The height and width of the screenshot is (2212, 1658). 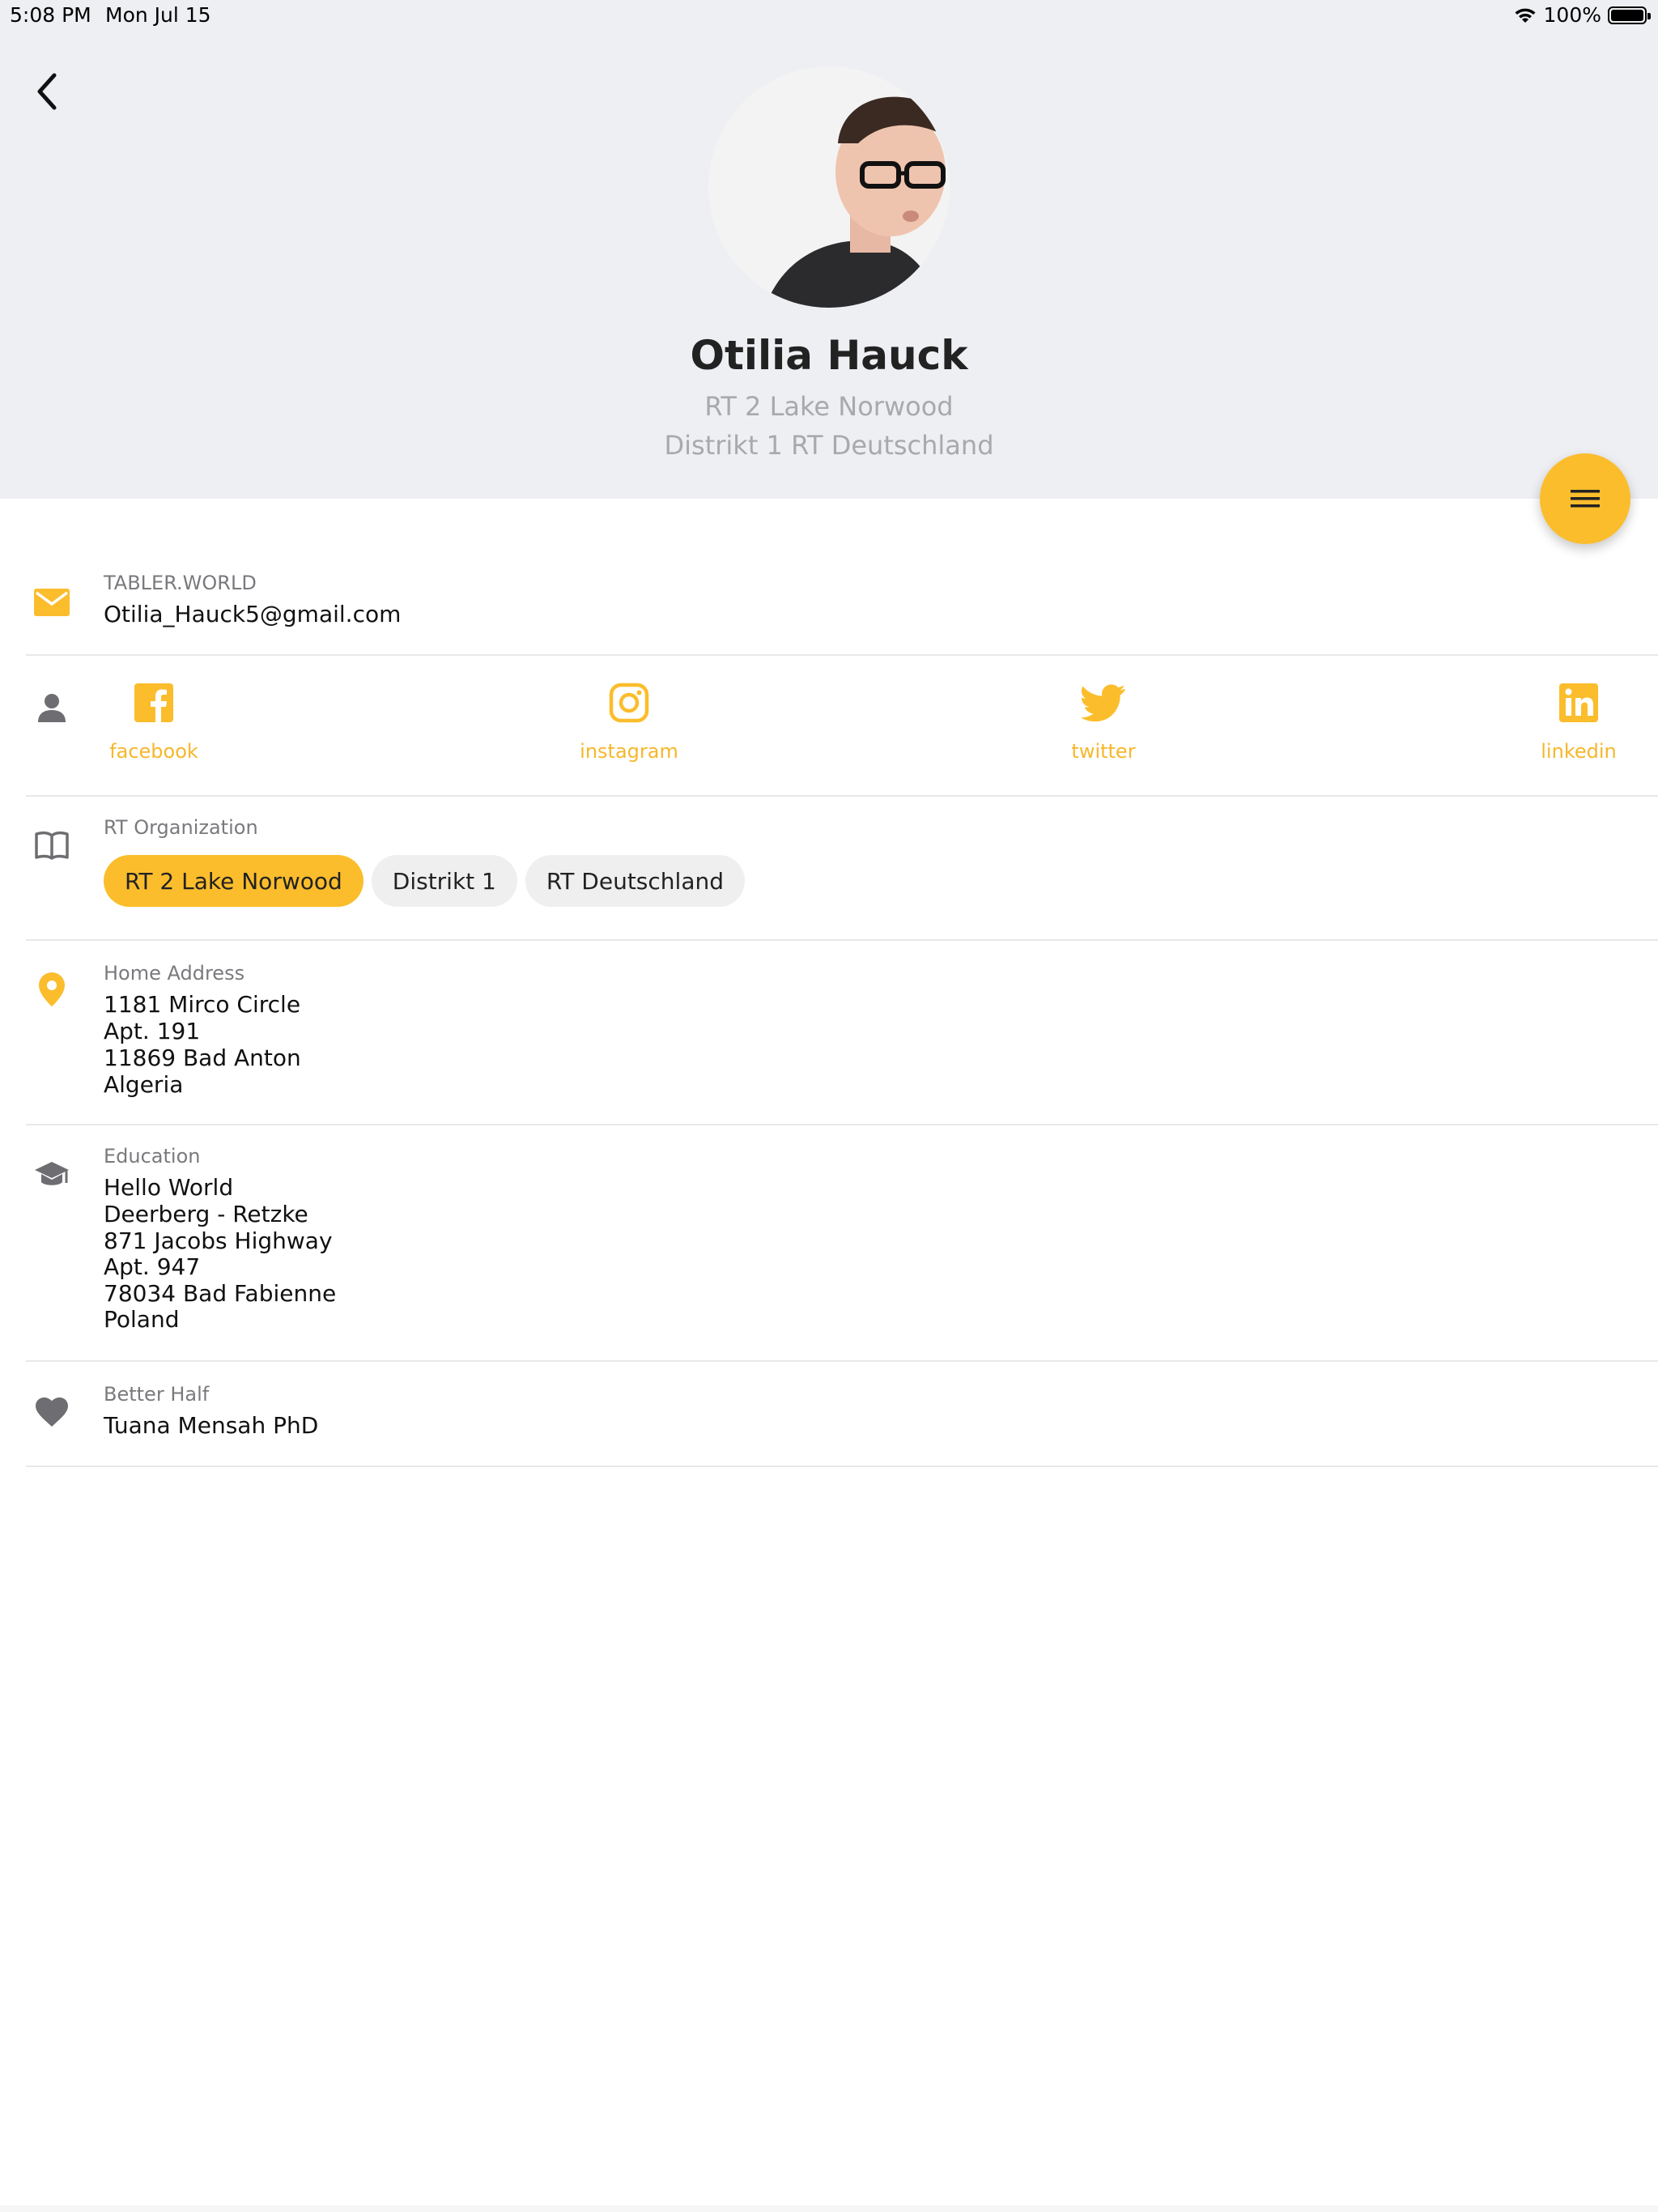 I want to click on email-row: TABLER.WORLD Otilia_Hauck5@gmail.com, so click(x=842, y=607).